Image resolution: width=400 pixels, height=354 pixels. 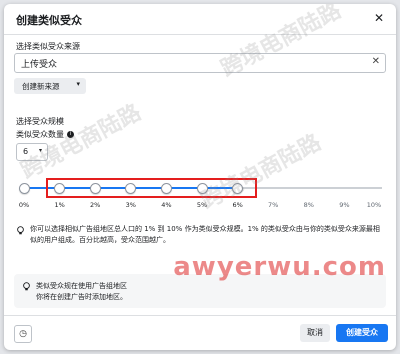 I want to click on close-icon: ✕, so click(x=379, y=18).